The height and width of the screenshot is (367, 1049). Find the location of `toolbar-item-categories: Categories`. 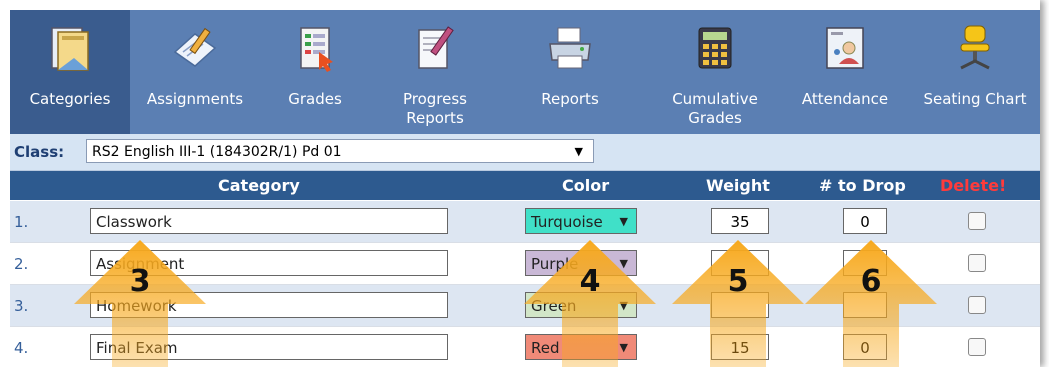

toolbar-item-categories: Categories is located at coordinates (70, 72).